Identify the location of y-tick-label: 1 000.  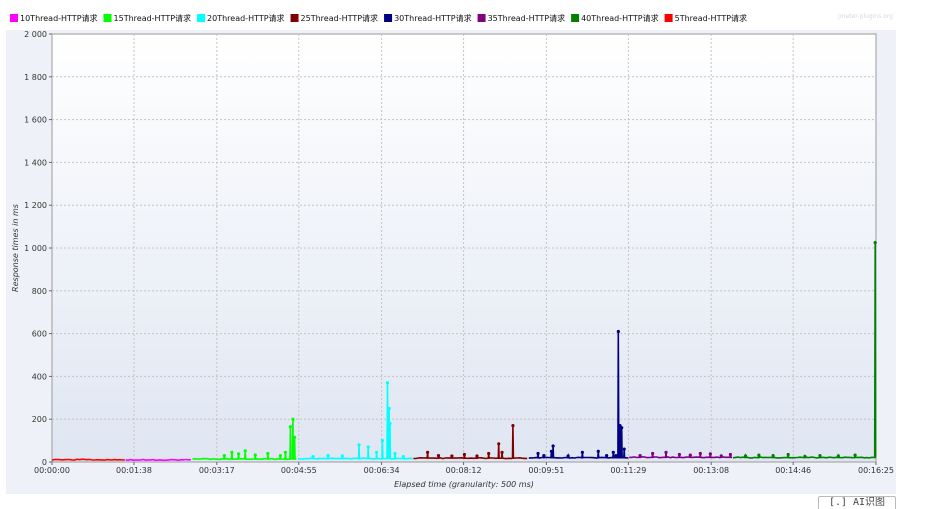
(35, 248).